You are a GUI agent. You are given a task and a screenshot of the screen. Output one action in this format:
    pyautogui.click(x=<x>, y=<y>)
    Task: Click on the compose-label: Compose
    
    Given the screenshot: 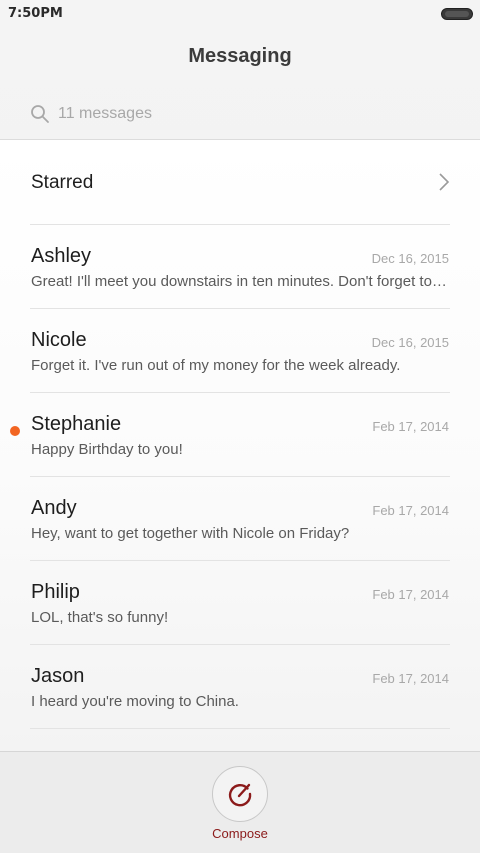 What is the action you would take?
    pyautogui.click(x=240, y=833)
    